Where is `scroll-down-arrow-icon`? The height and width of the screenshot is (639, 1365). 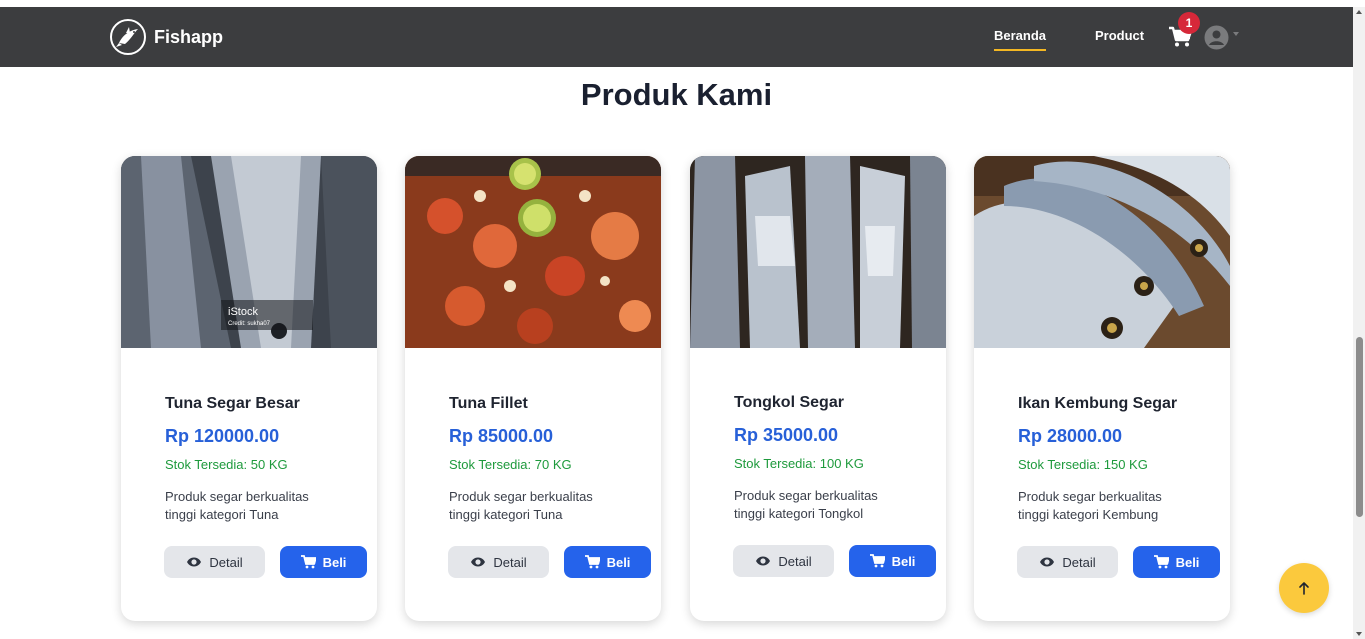 scroll-down-arrow-icon is located at coordinates (1359, 634).